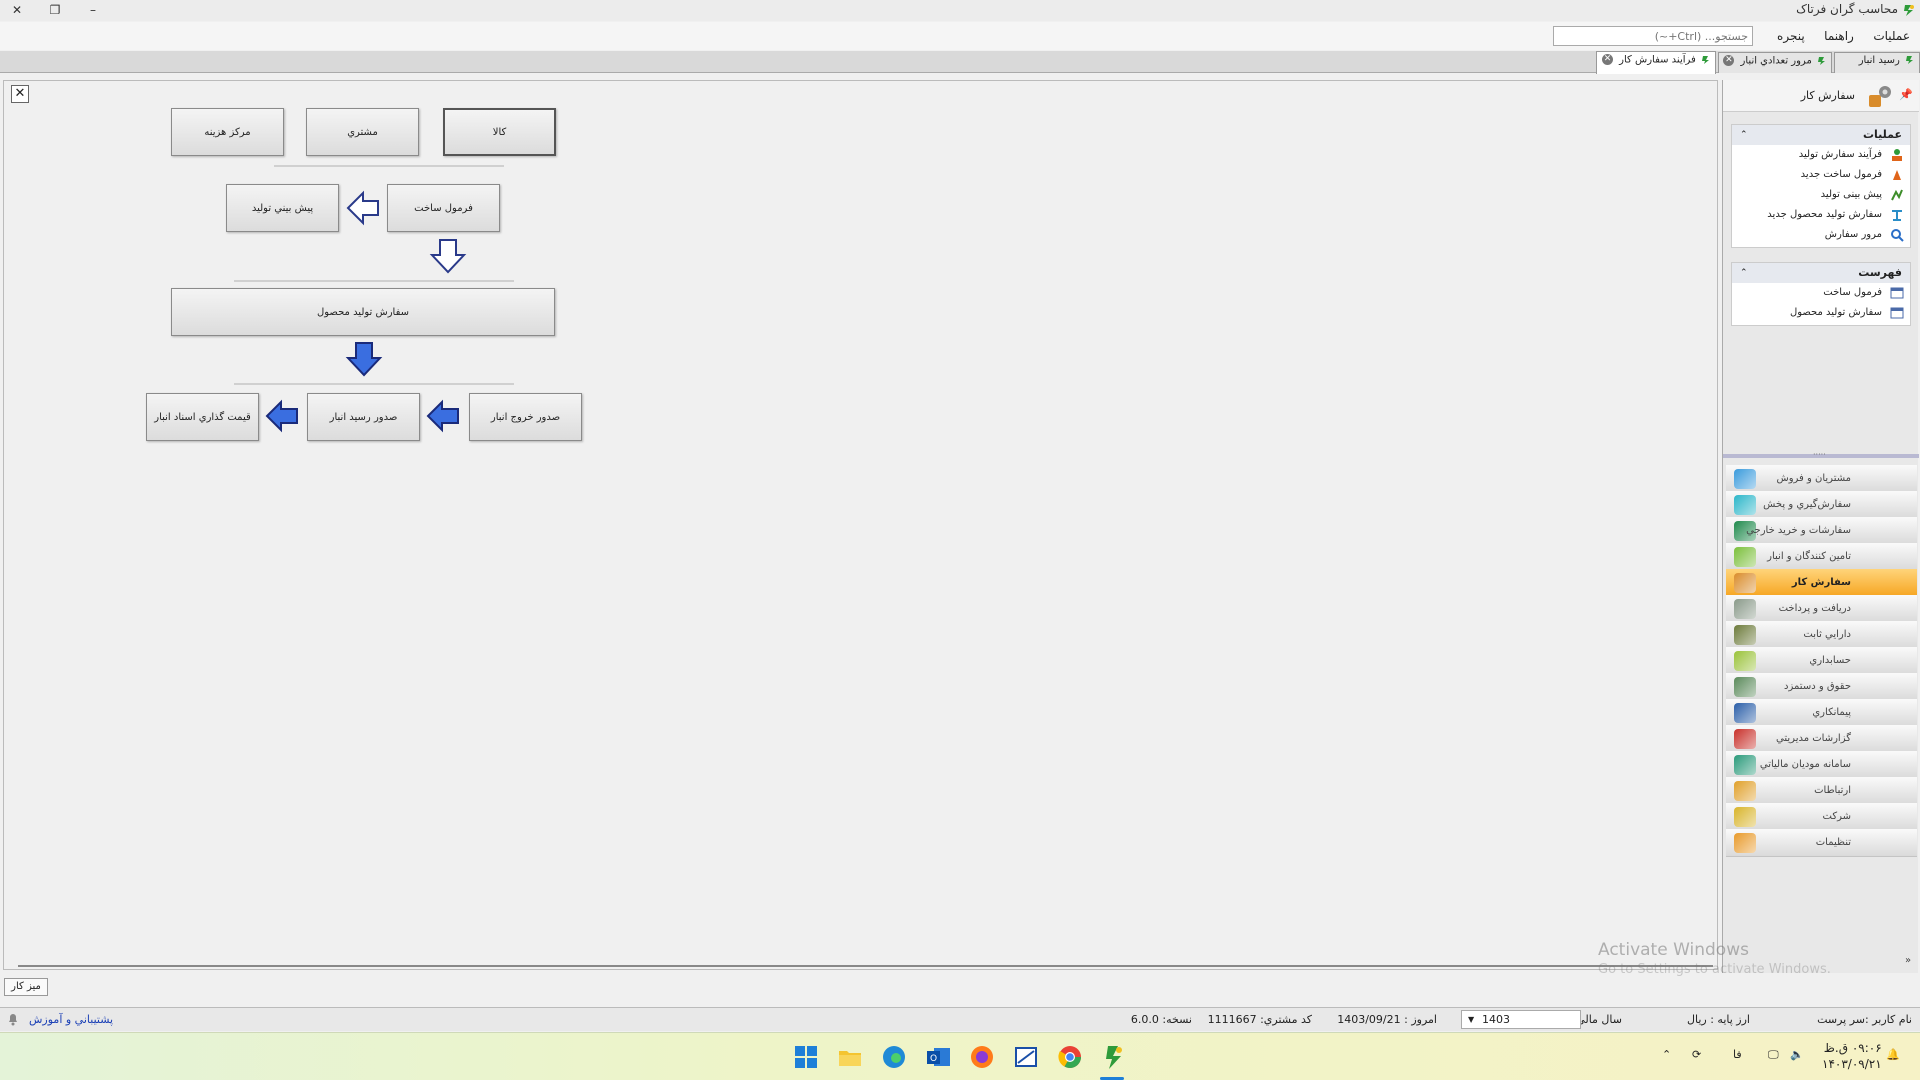 Image resolution: width=1920 pixels, height=1080 pixels. Describe the element at coordinates (1877, 62) in the screenshot. I see `tab-warehouse-receipt: رسید انبار` at that location.